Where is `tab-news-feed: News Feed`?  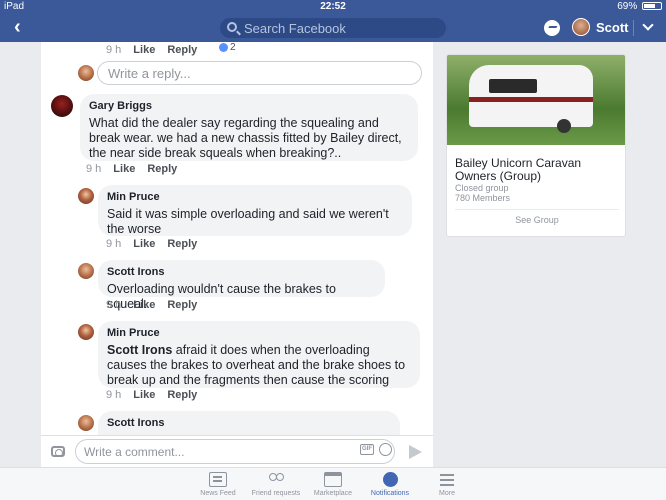
tab-news-feed: News Feed is located at coordinates (218, 484).